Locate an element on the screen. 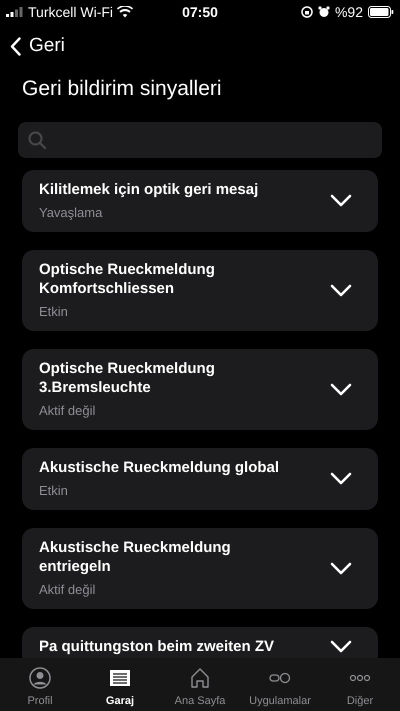 Image resolution: width=400 pixels, height=711 pixels. toggle-icon is located at coordinates (280, 678).